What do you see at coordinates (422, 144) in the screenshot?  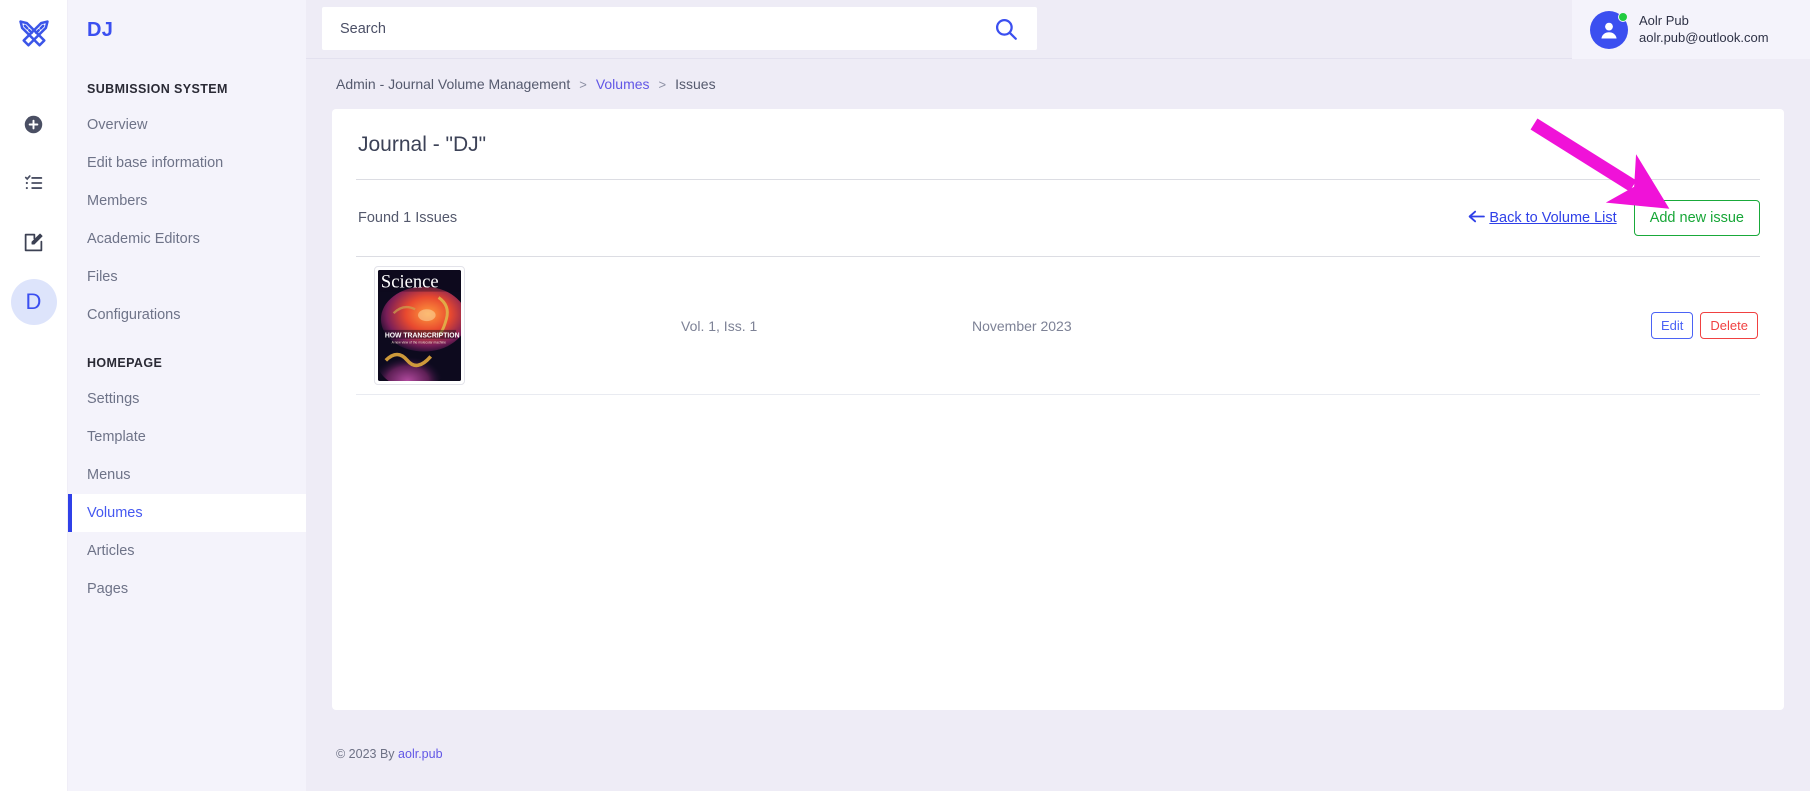 I see `page-title: Journal - "DJ"` at bounding box center [422, 144].